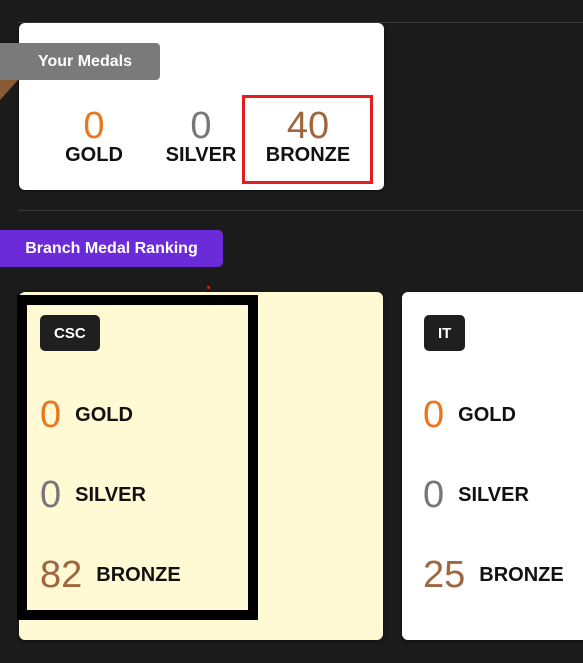 This screenshot has width=583, height=663. What do you see at coordinates (208, 287) in the screenshot?
I see `red-dot-marker` at bounding box center [208, 287].